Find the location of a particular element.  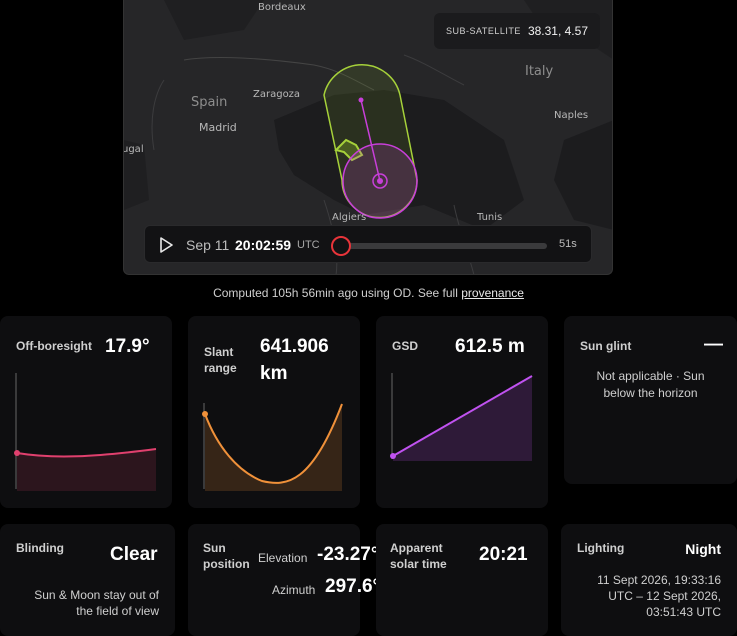

track-start-dot is located at coordinates (361, 100).